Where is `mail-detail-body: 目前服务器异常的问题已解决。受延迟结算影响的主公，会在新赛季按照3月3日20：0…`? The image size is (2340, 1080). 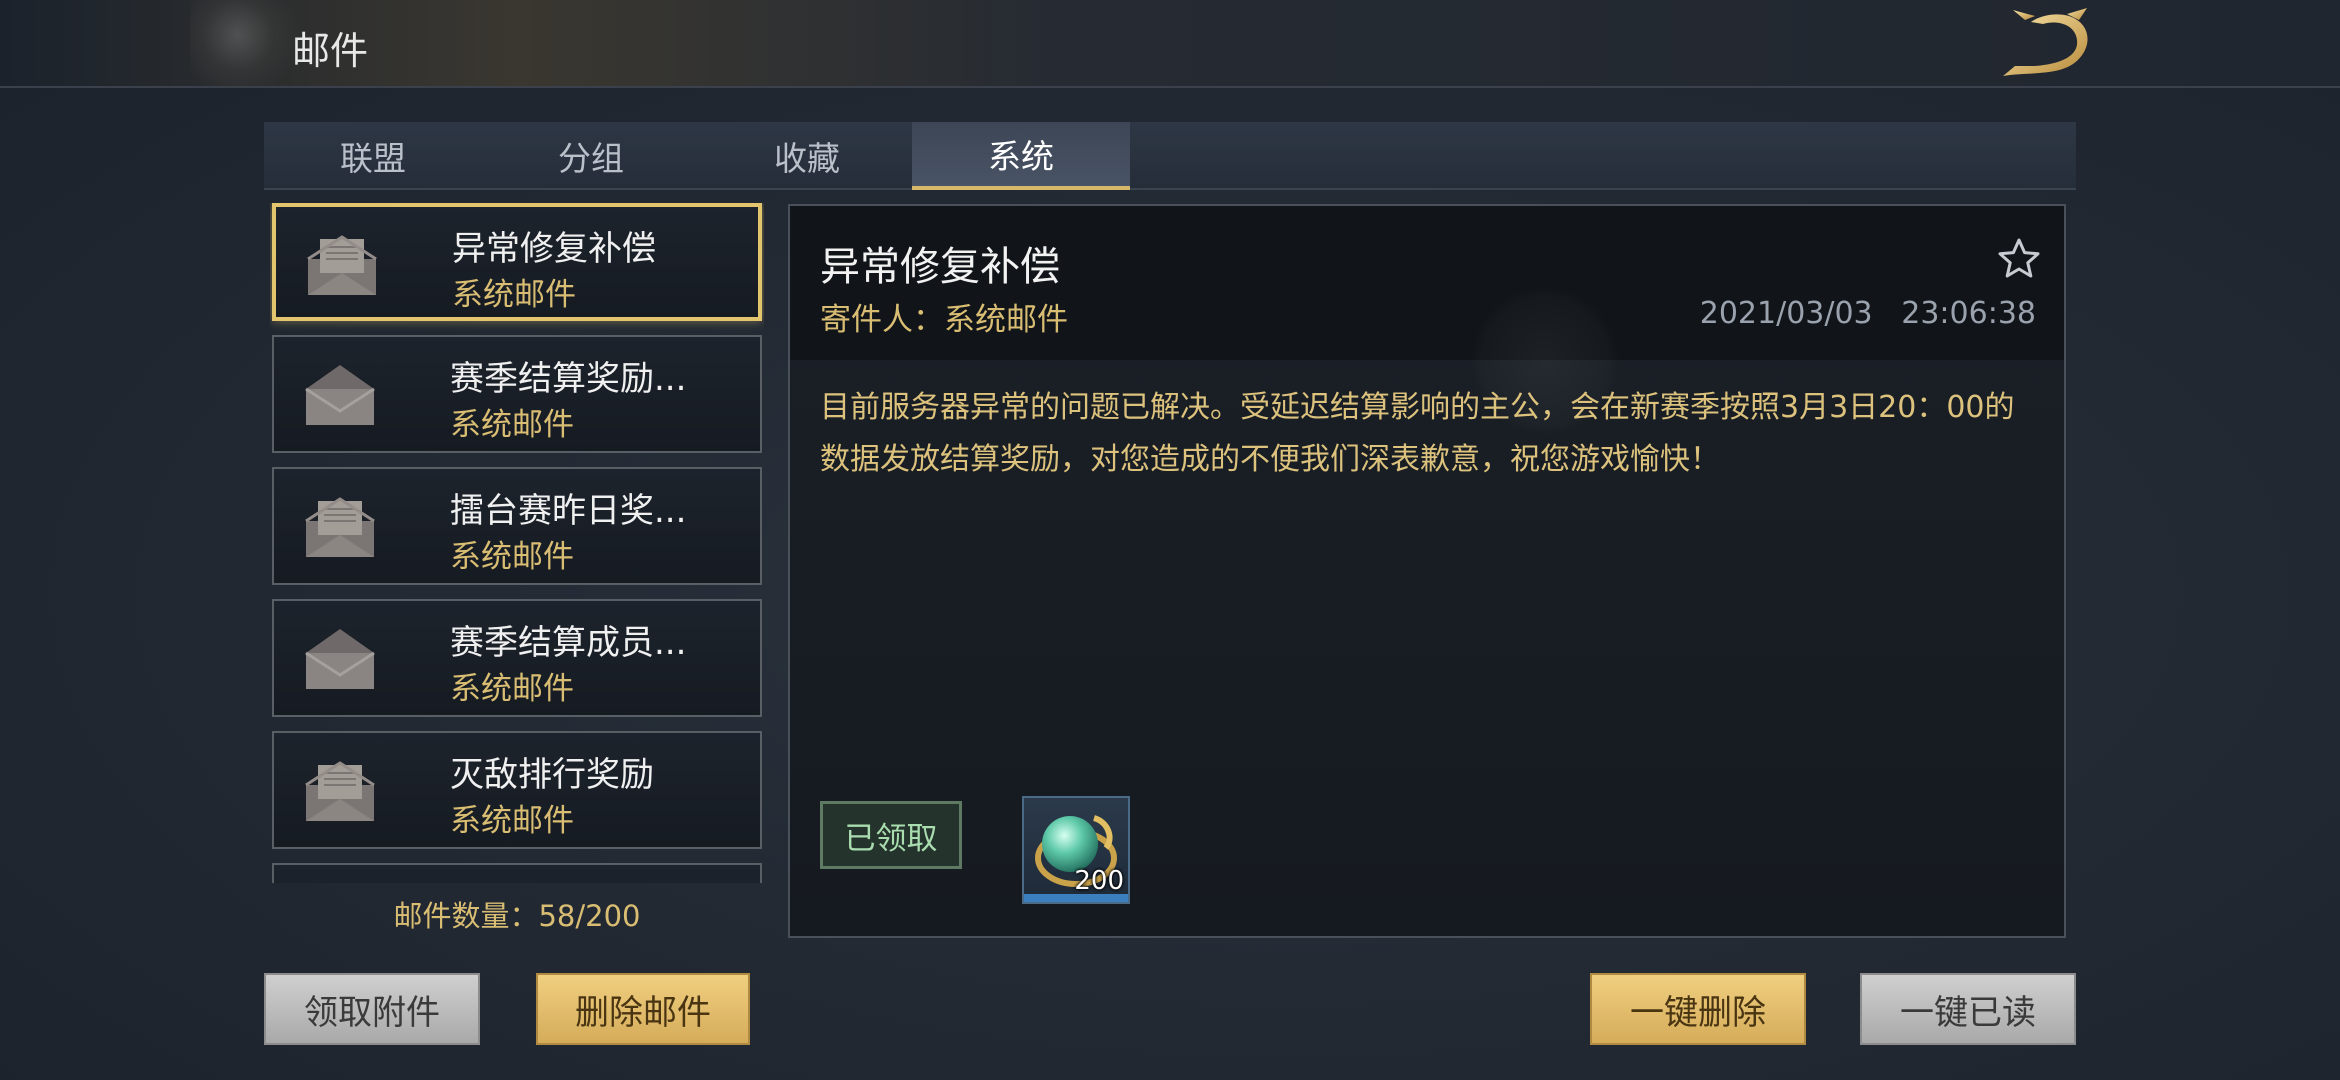 mail-detail-body: 目前服务器异常的问题已解决。受延迟结算影响的主公，会在新赛季按照3月3日20：0… is located at coordinates (1417, 433).